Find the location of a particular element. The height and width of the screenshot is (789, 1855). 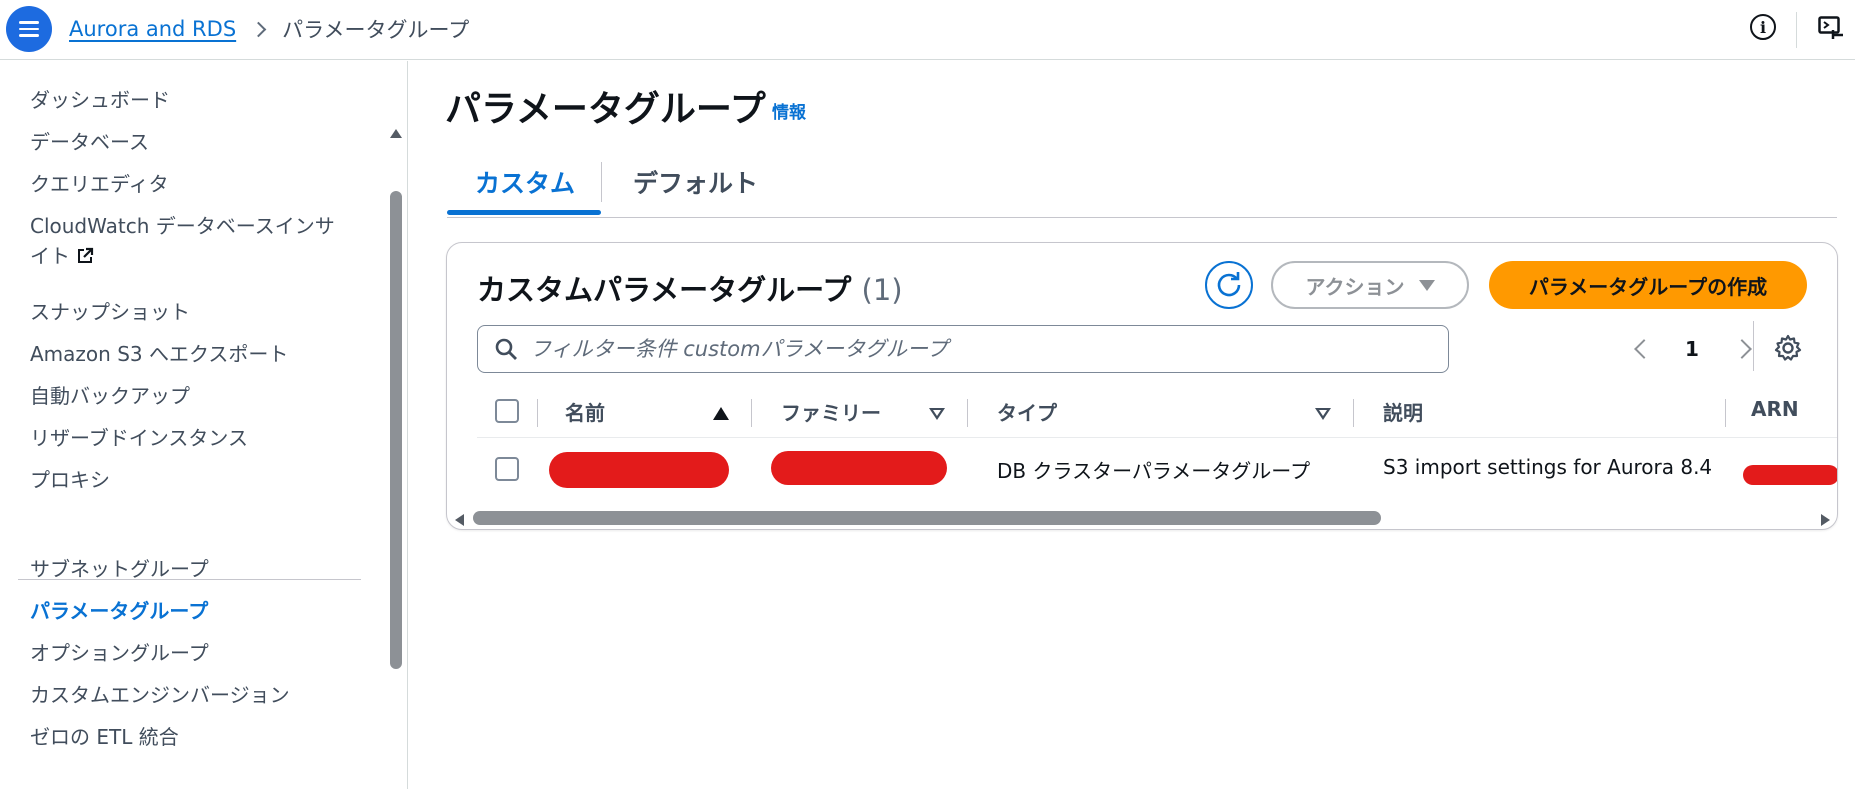

sidebar-scroll-up-arrow is located at coordinates (396, 133).